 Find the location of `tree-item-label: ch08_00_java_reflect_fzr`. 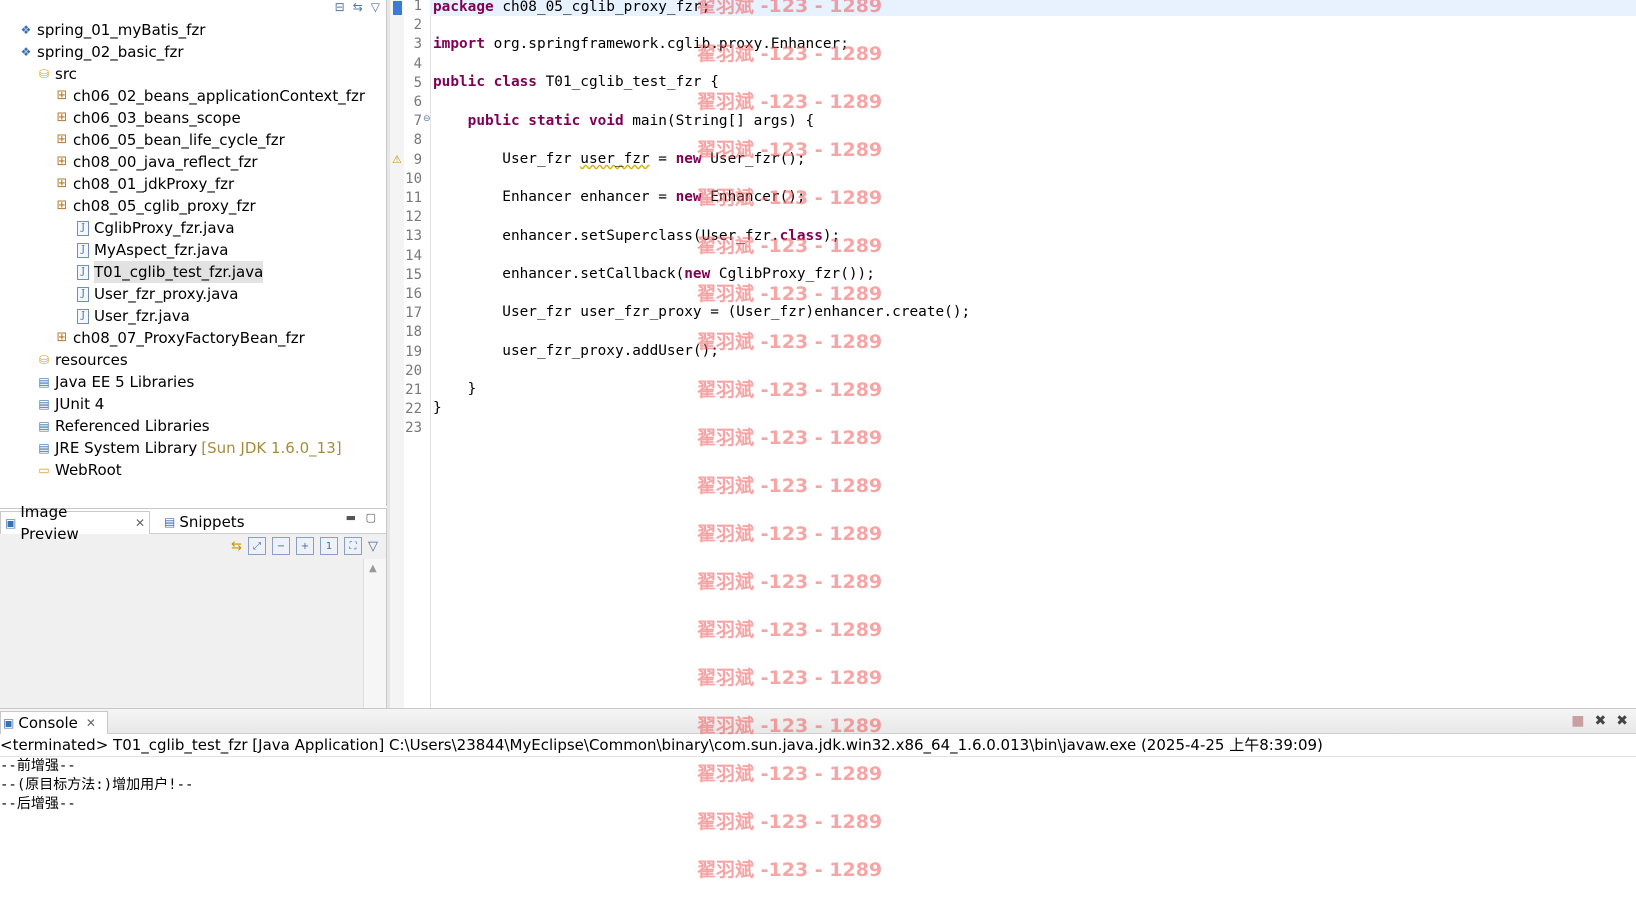

tree-item-label: ch08_00_java_reflect_fzr is located at coordinates (165, 162).